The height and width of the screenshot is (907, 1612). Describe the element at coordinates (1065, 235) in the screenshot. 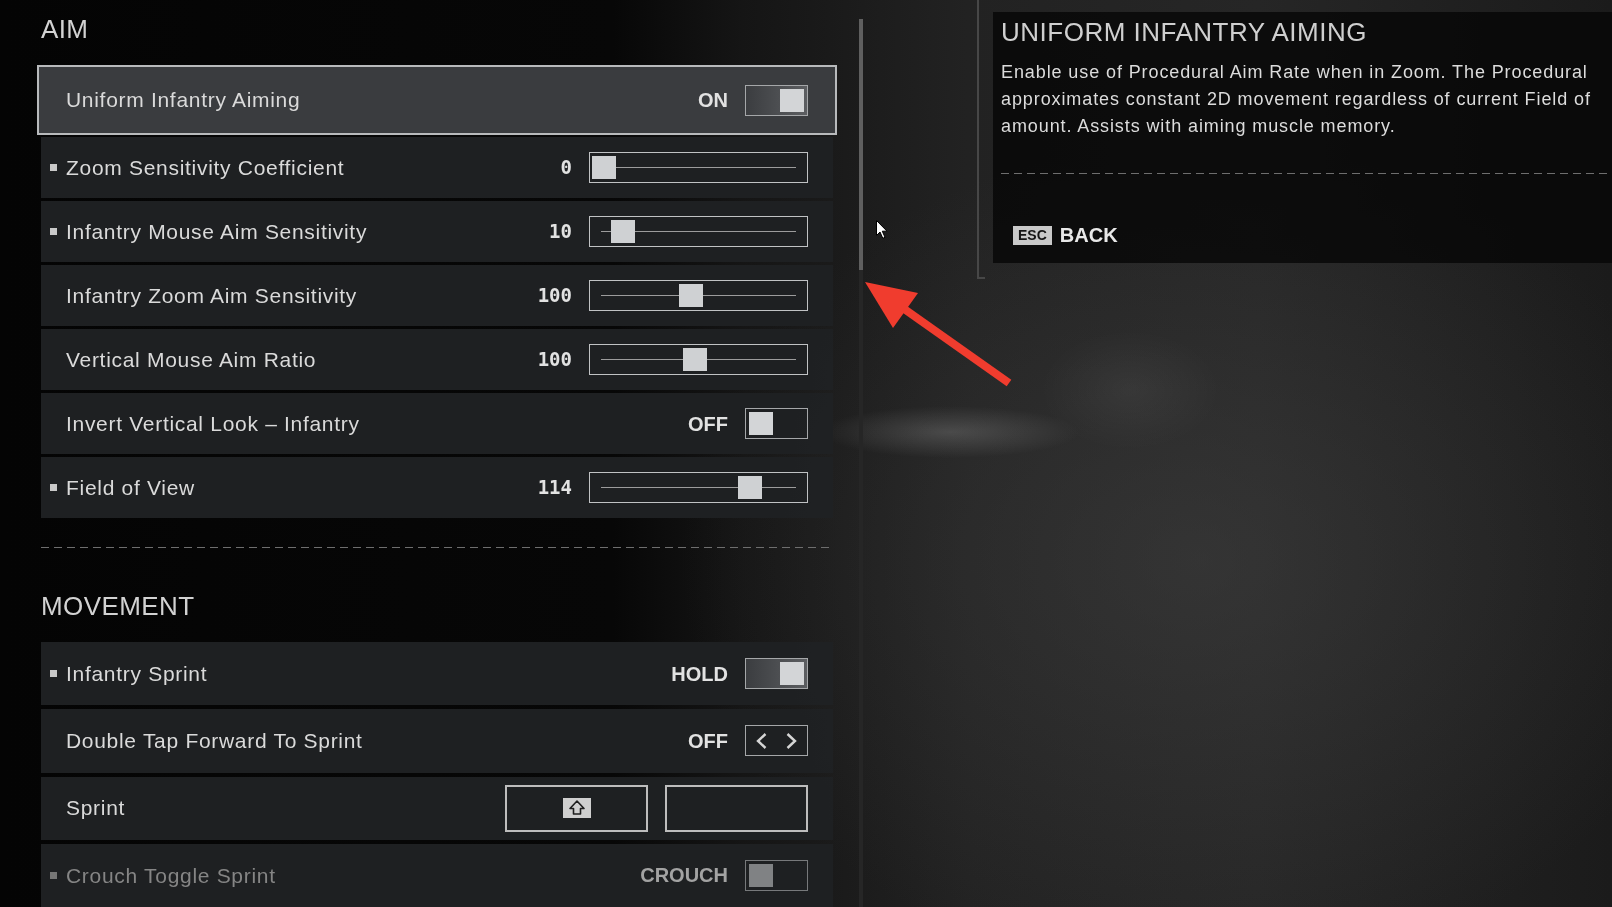

I see `back-button: ESC BACK` at that location.